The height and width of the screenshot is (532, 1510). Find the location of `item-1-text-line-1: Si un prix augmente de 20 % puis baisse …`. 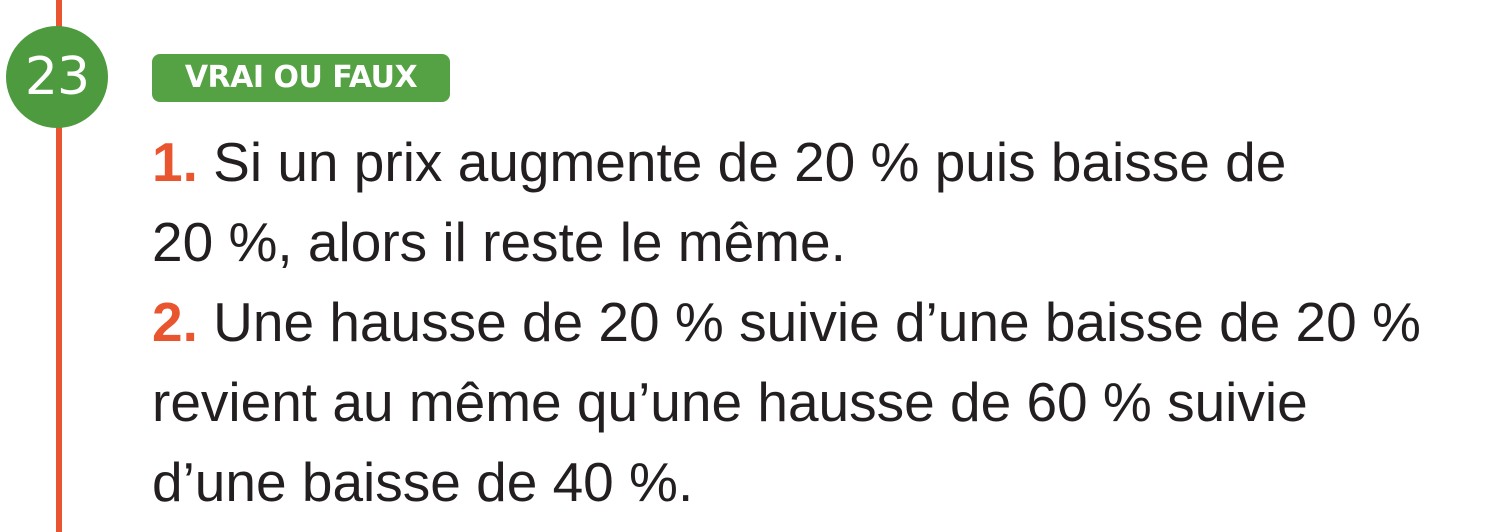

item-1-text-line-1: Si un prix augmente de 20 % puis baisse … is located at coordinates (742, 162).